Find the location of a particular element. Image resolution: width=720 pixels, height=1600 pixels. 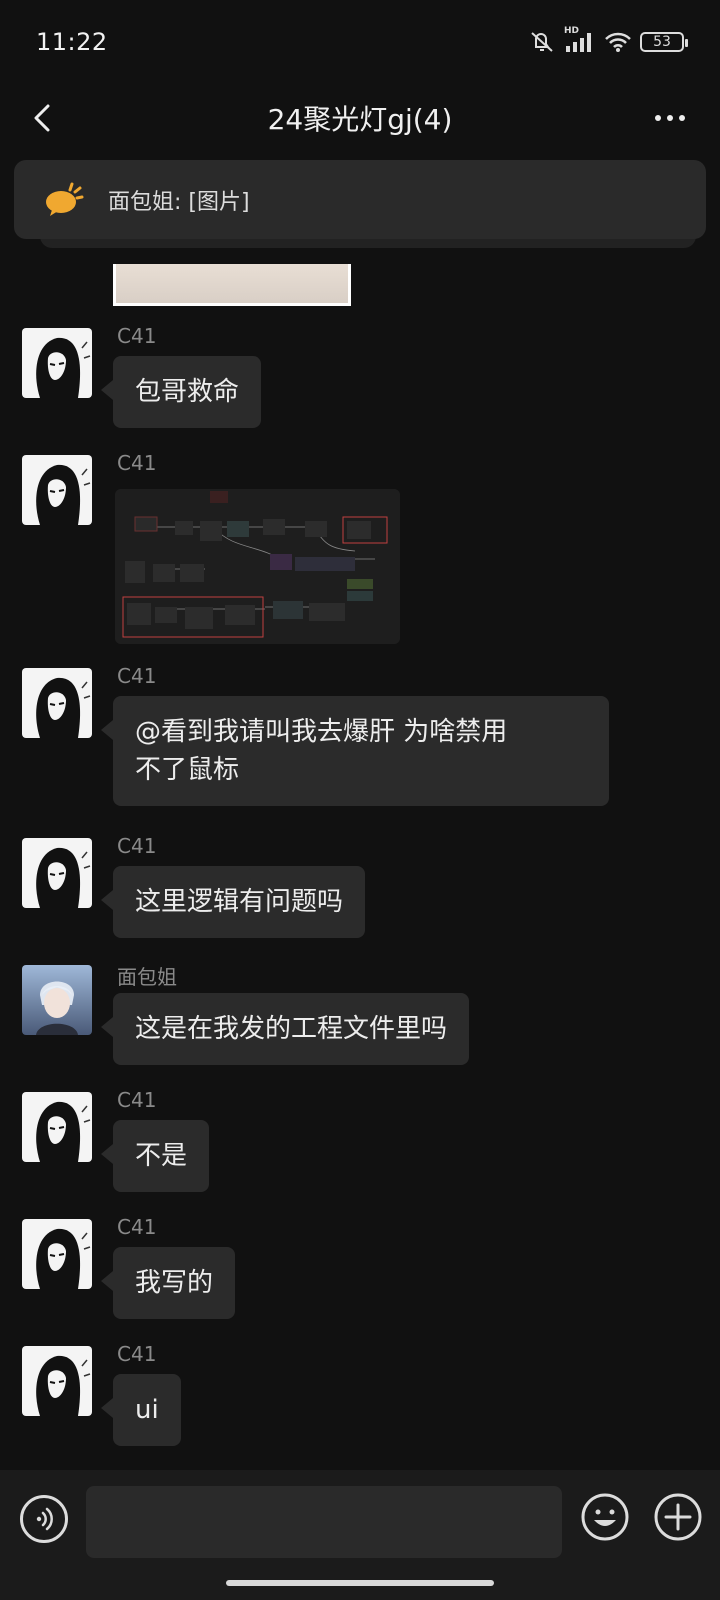

message-bubble: 这里逻辑有问题吗 is located at coordinates (233, 902).